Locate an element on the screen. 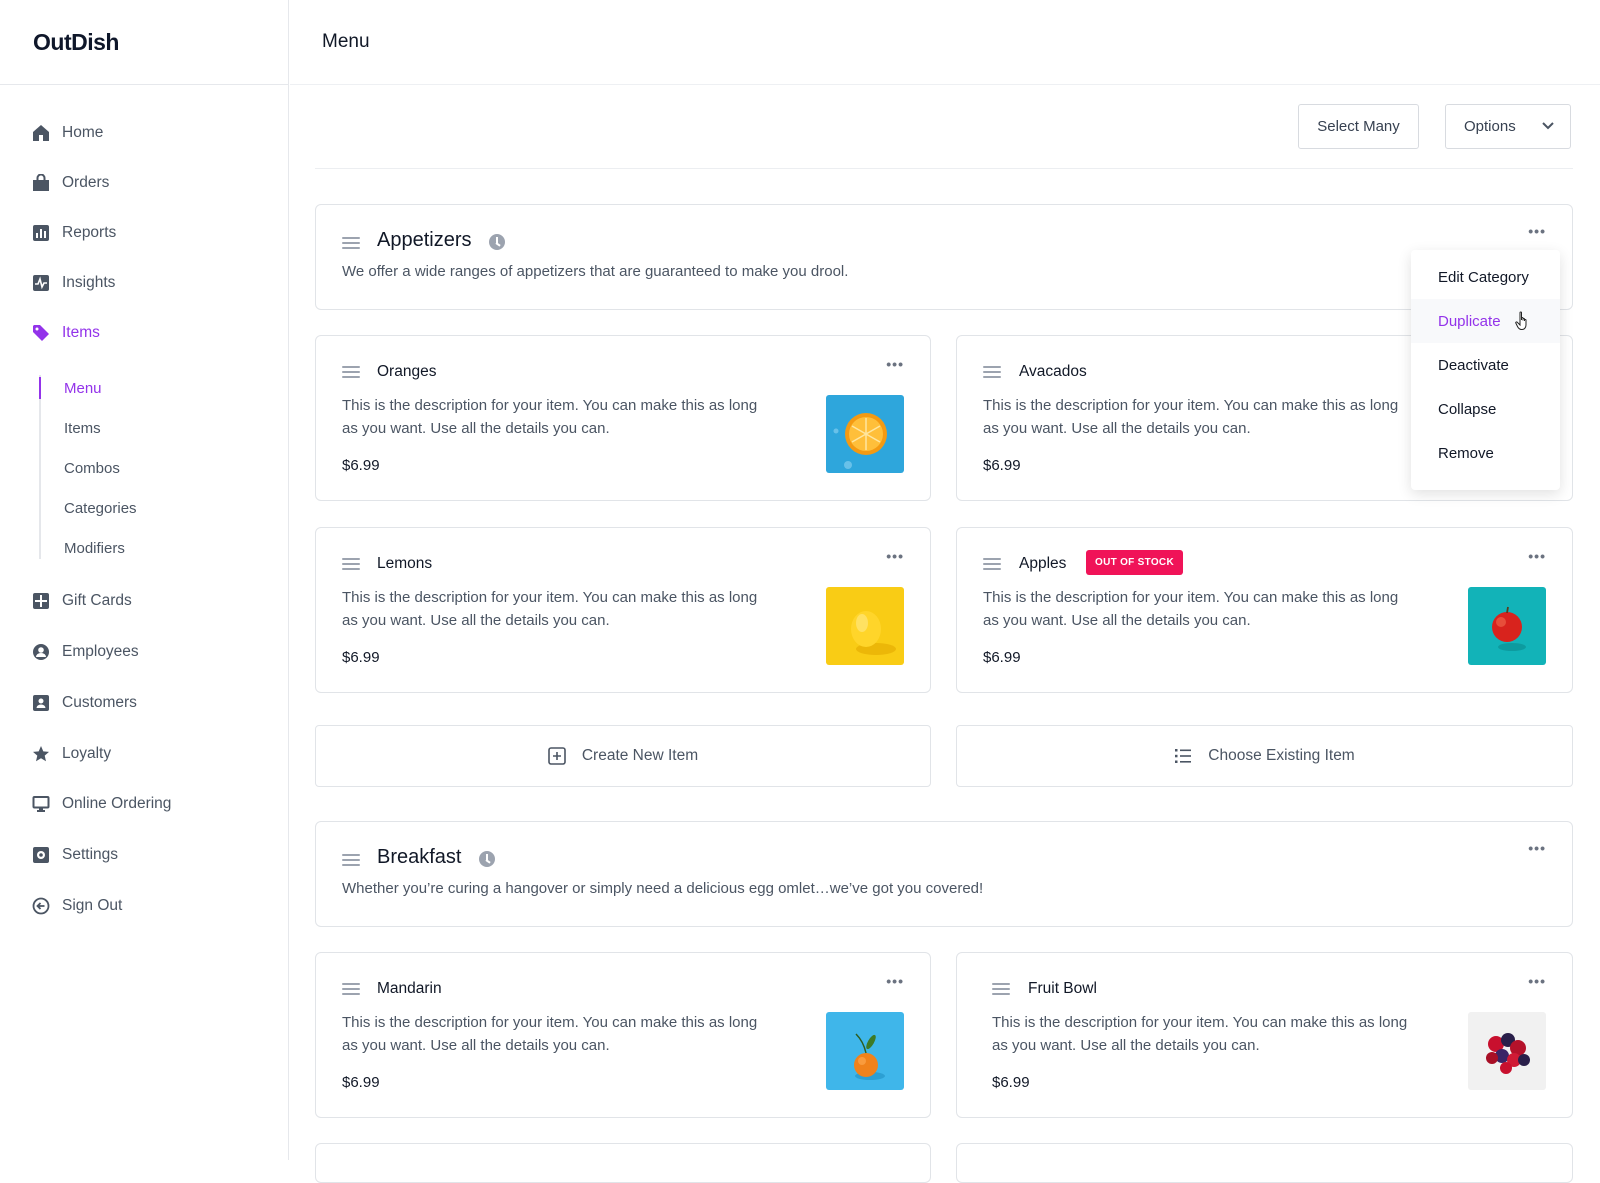  sidebar-item-label: Loyalty is located at coordinates (87, 753).